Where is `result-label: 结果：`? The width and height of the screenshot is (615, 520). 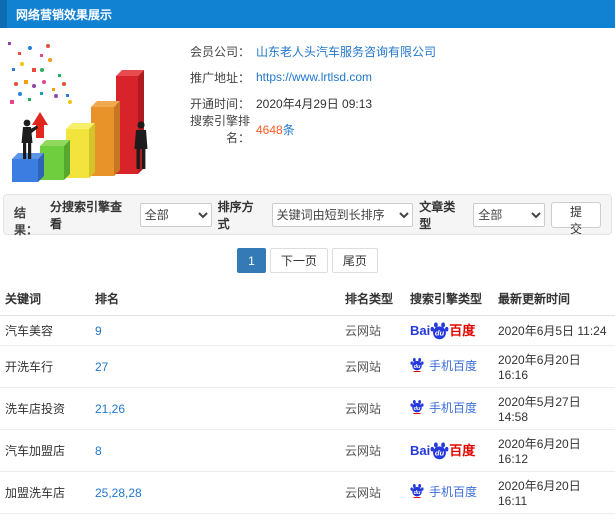
result-label: 结果： is located at coordinates (26, 221).